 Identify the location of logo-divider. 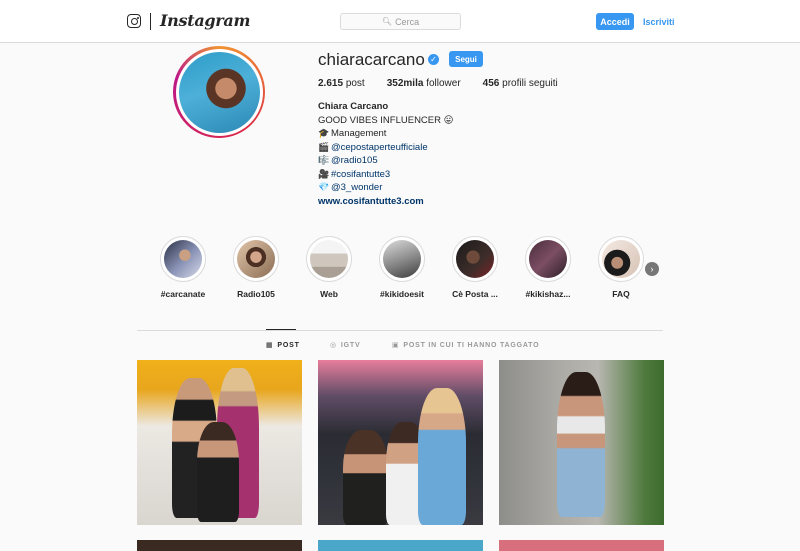
(150, 21).